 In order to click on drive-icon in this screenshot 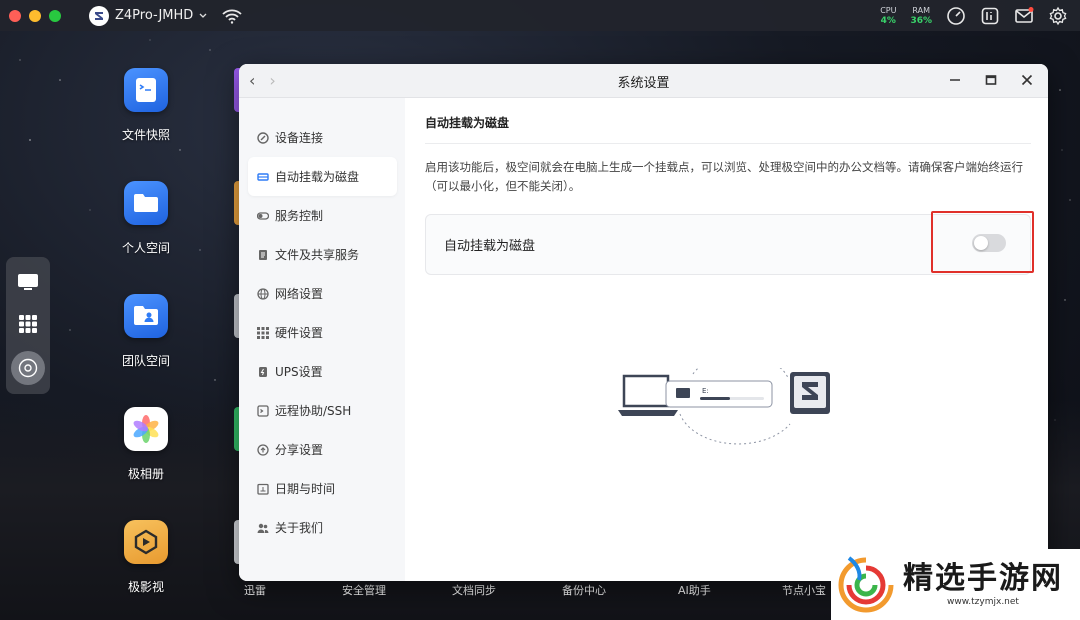, I will do `click(263, 177)`.